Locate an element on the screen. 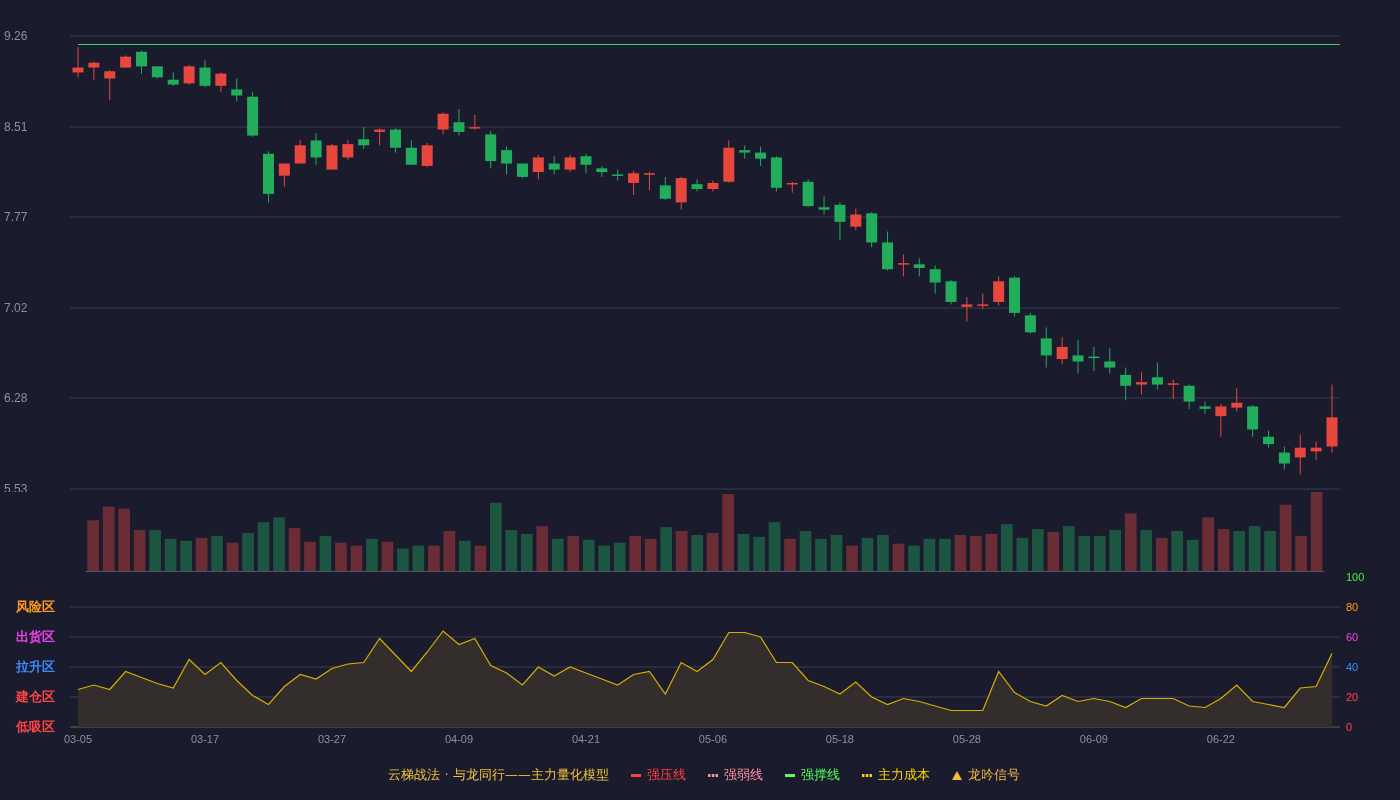 This screenshot has height=800, width=1400. axis-label: 05-18 is located at coordinates (839, 739).